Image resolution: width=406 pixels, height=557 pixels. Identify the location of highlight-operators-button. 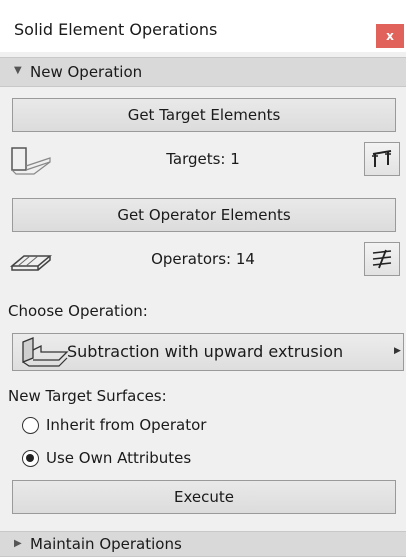
(382, 259).